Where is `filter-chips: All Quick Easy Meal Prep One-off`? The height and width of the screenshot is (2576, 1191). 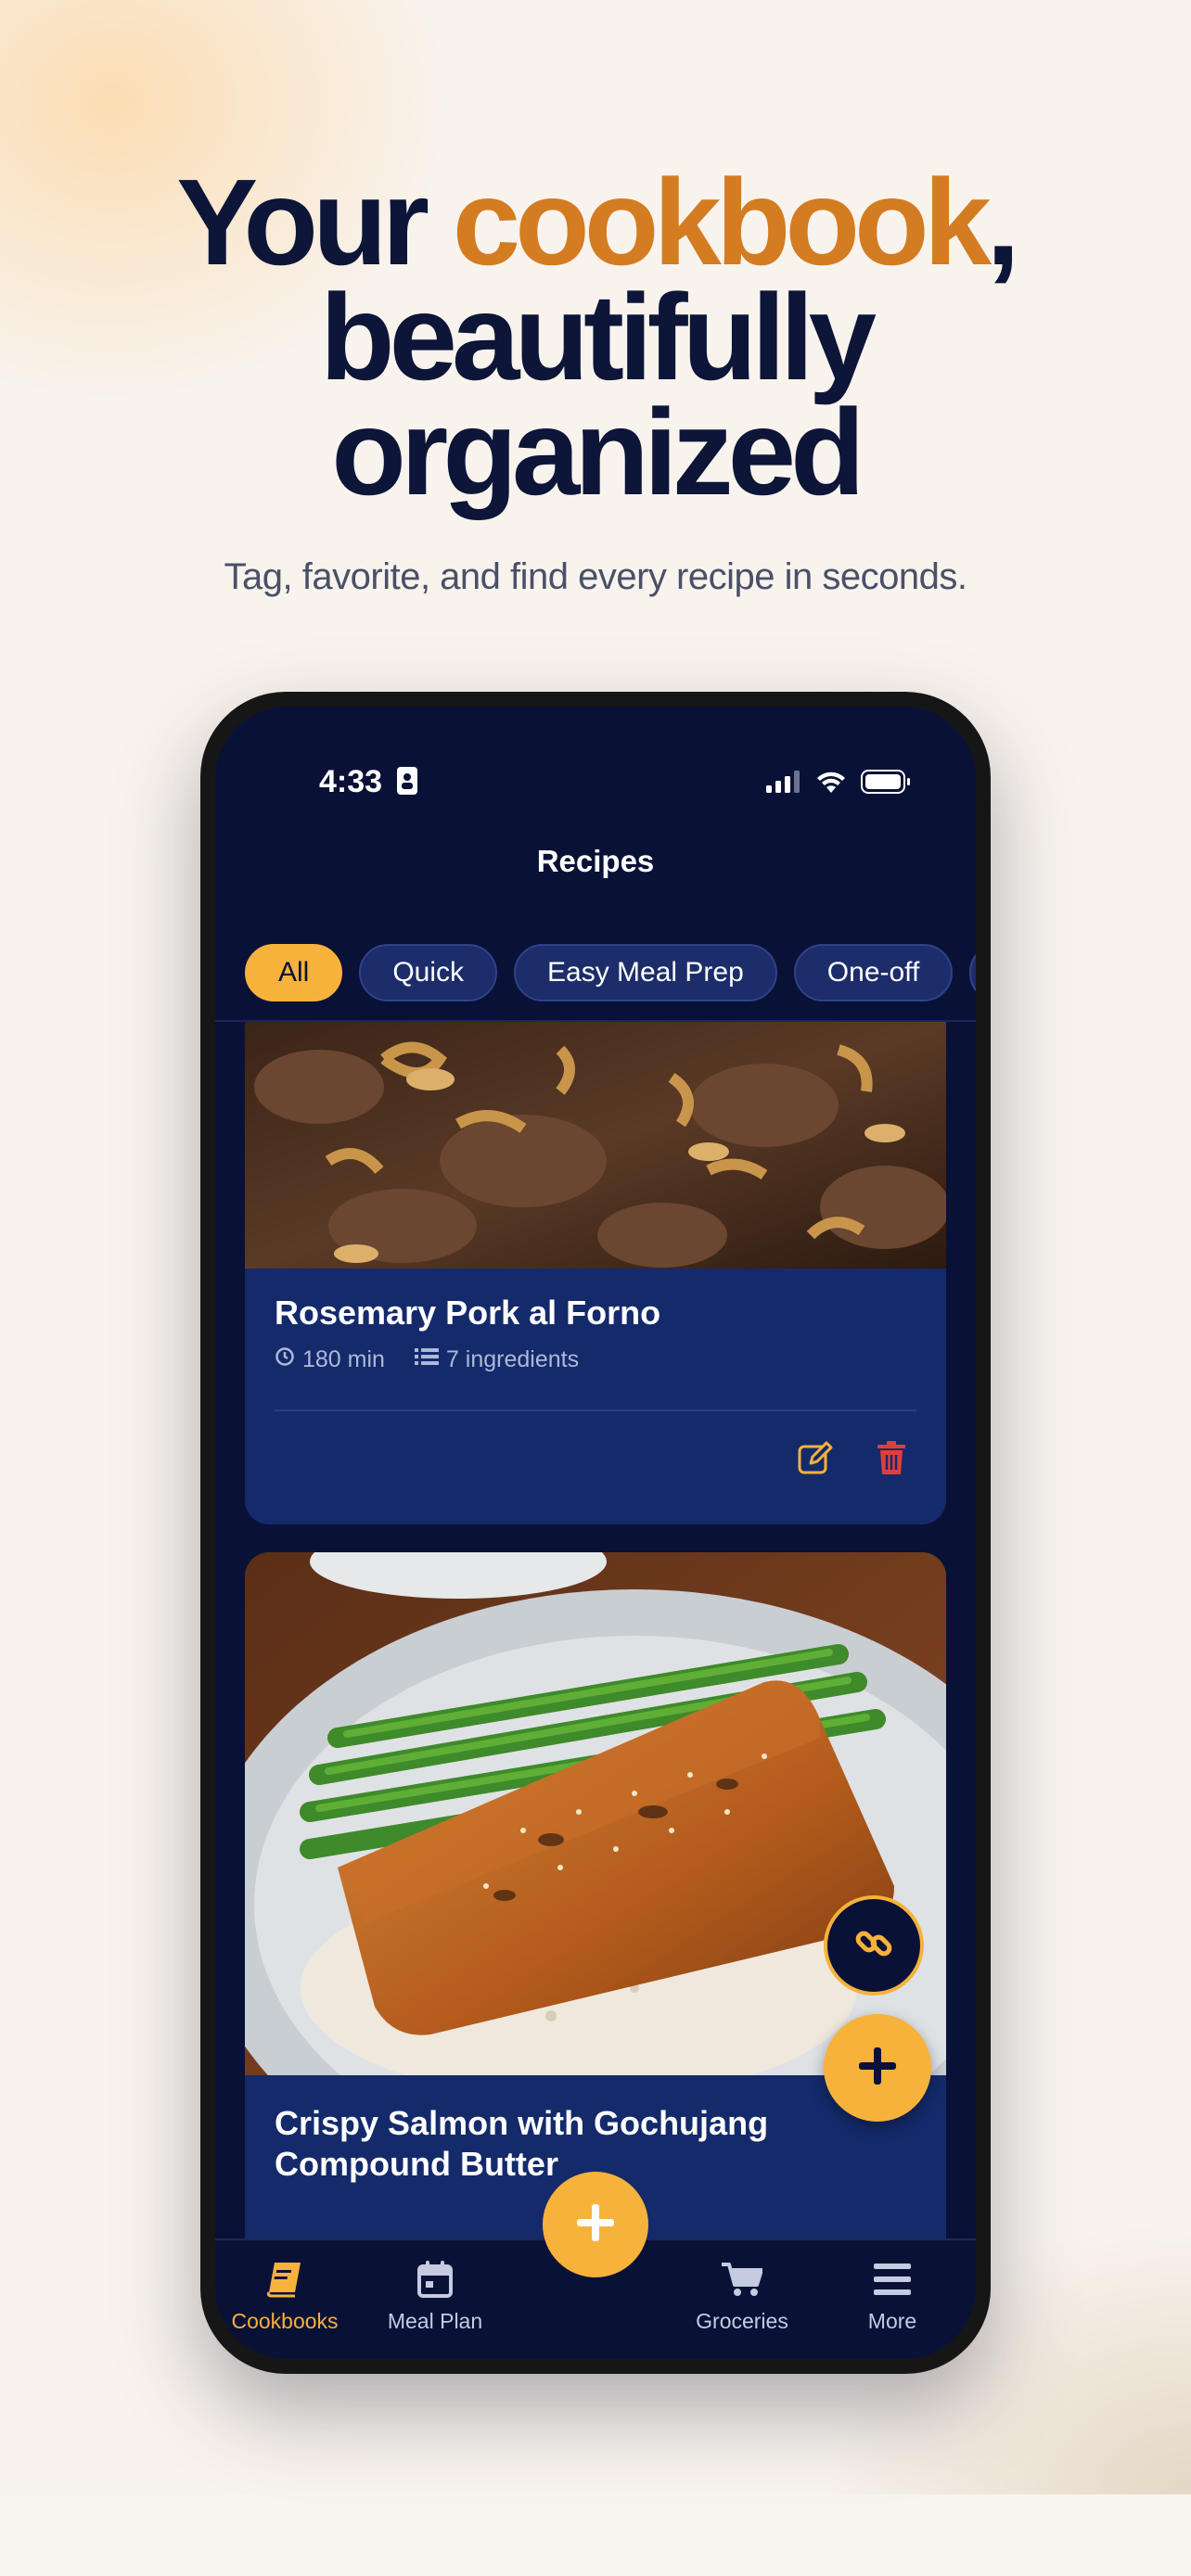 filter-chips: All Quick Easy Meal Prep One-off is located at coordinates (610, 972).